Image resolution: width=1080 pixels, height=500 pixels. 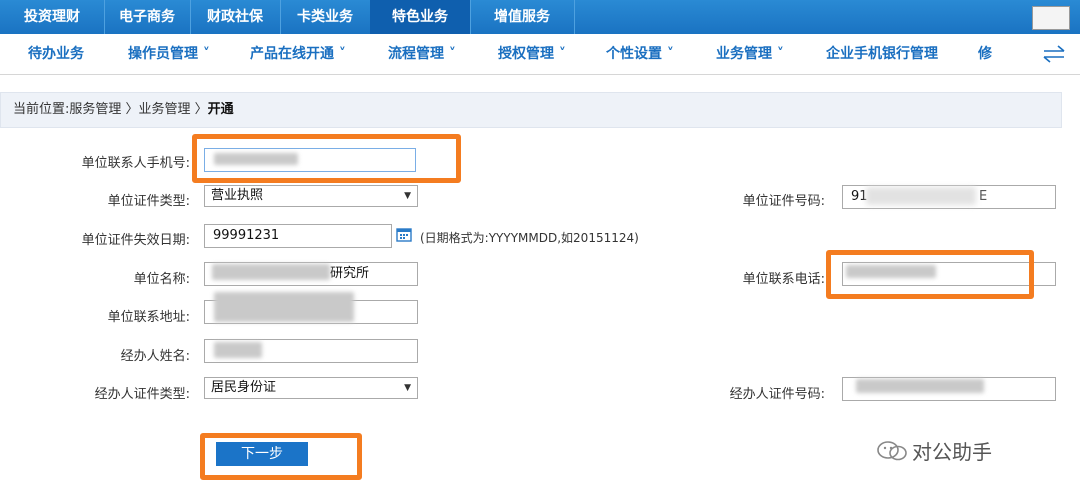 I want to click on top-right-button, so click(x=1051, y=18).